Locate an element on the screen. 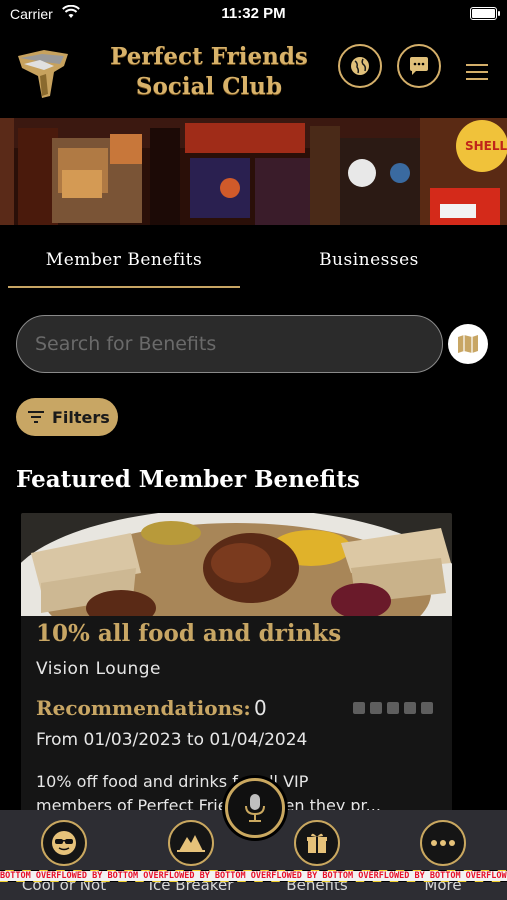 Image resolution: width=507 pixels, height=900 pixels. globe-button is located at coordinates (360, 66).